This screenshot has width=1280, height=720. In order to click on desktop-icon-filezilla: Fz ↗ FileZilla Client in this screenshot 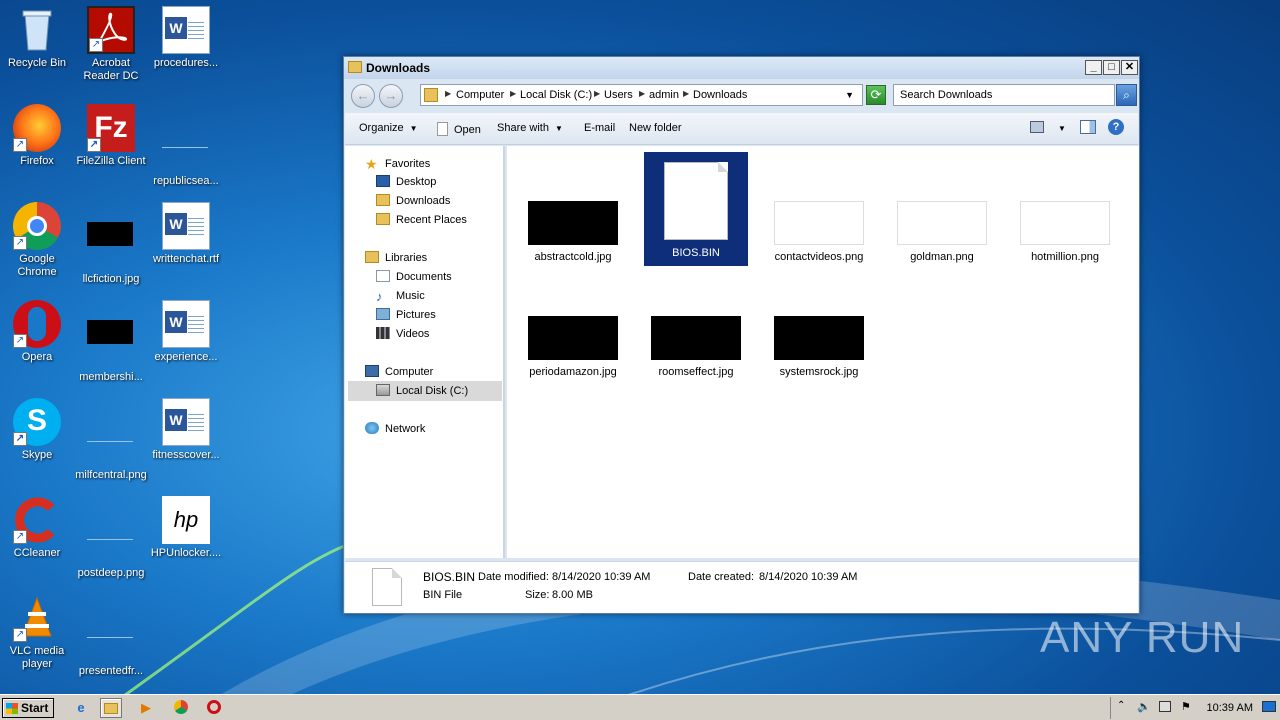, I will do `click(111, 136)`.